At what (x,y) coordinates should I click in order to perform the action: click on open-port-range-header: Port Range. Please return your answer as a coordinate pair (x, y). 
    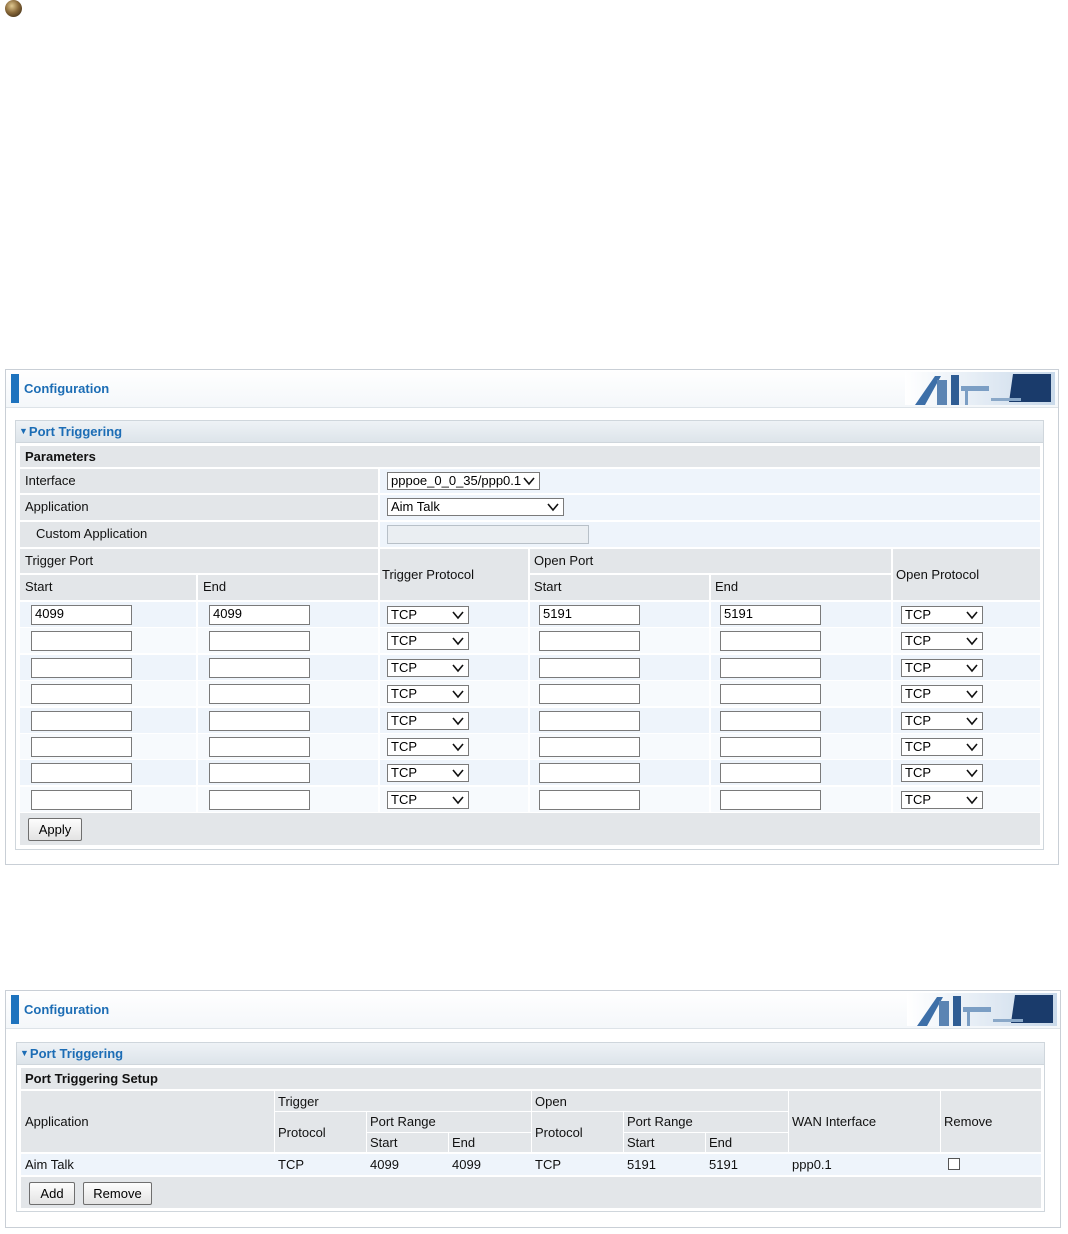
    Looking at the image, I should click on (660, 1121).